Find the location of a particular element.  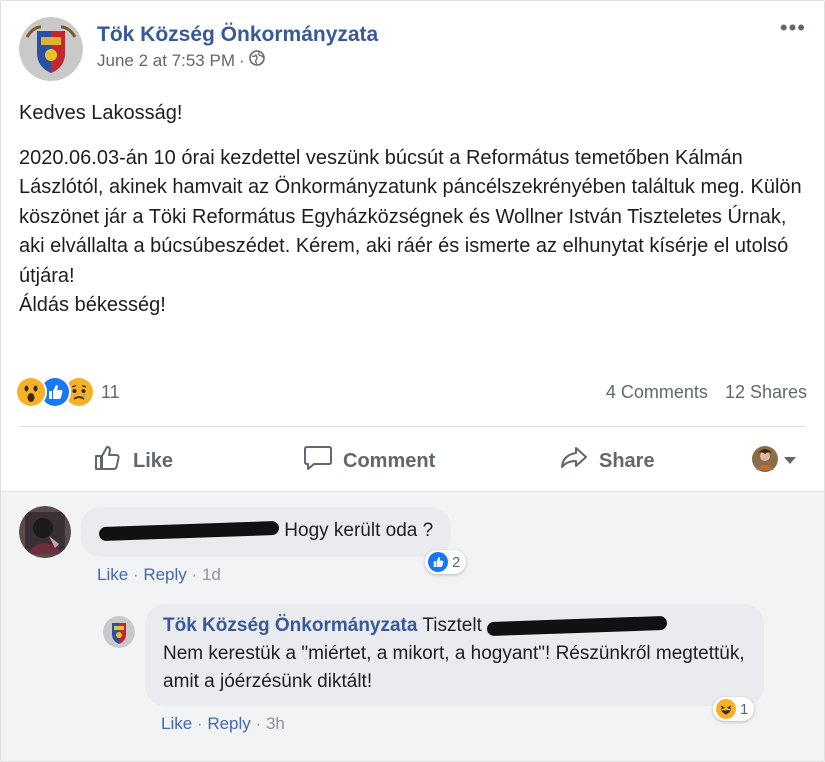

page-name-link: Tök Község Önkormányzata is located at coordinates (237, 35).